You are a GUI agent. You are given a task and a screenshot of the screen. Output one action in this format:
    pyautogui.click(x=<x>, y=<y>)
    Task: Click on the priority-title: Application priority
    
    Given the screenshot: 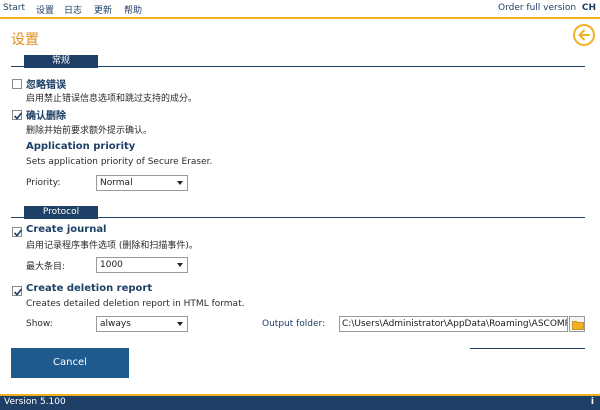 What is the action you would take?
    pyautogui.click(x=81, y=146)
    